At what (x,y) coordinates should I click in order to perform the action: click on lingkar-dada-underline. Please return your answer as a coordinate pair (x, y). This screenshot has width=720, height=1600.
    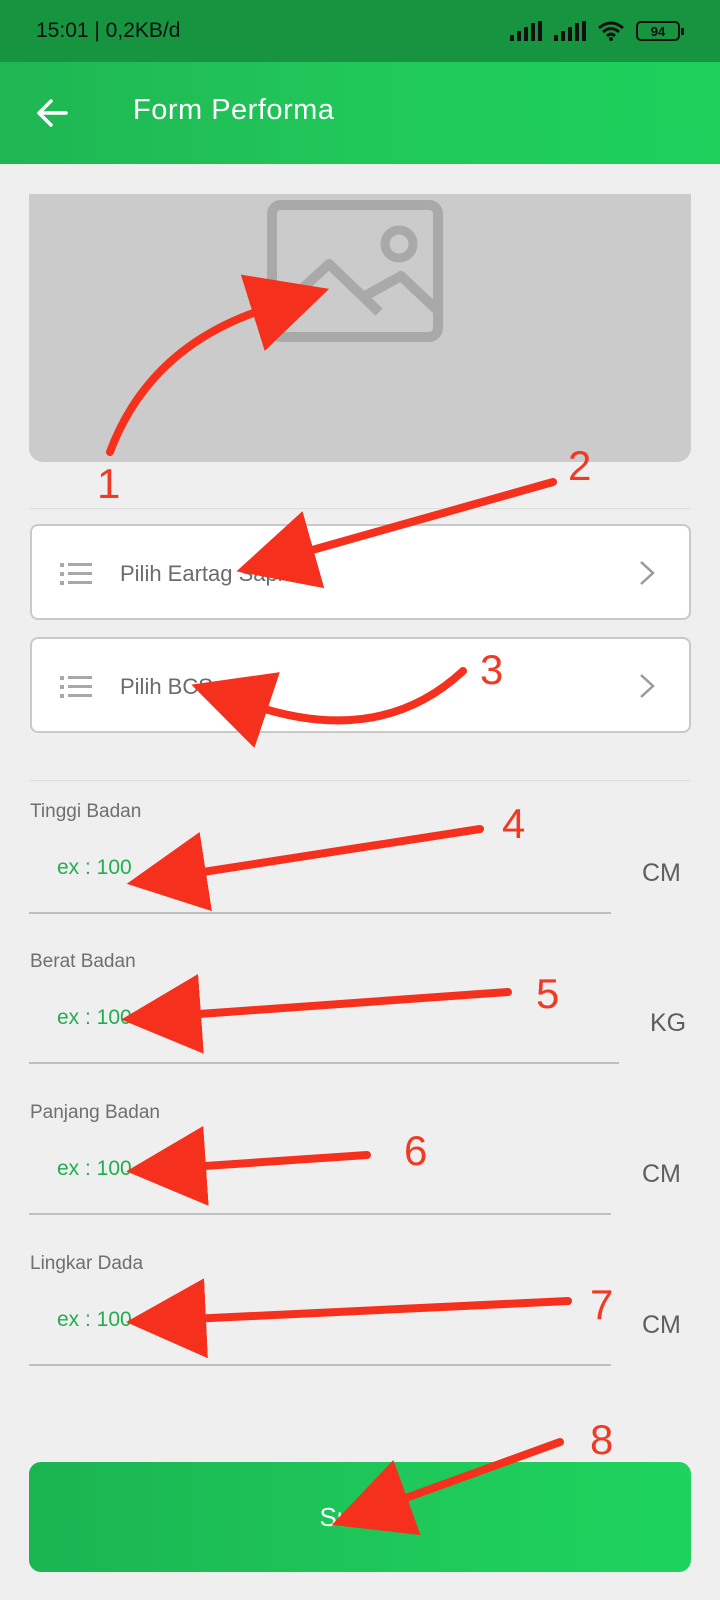
    Looking at the image, I should click on (320, 1365).